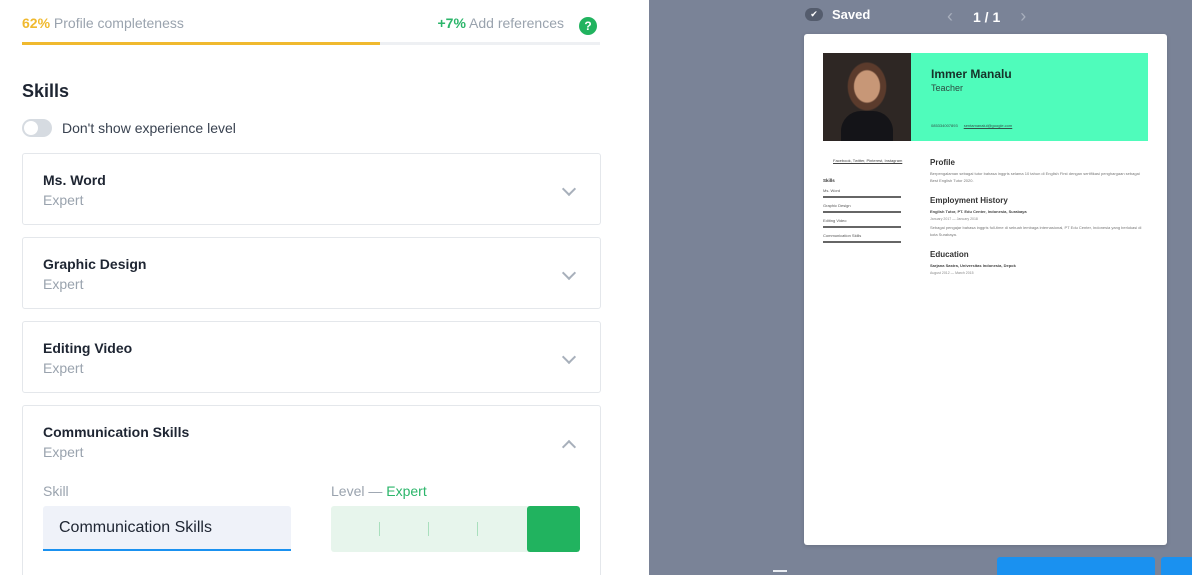 Image resolution: width=1192 pixels, height=575 pixels. Describe the element at coordinates (311, 273) in the screenshot. I see `skill-card-graphic-design: Graphic Design Expert` at that location.